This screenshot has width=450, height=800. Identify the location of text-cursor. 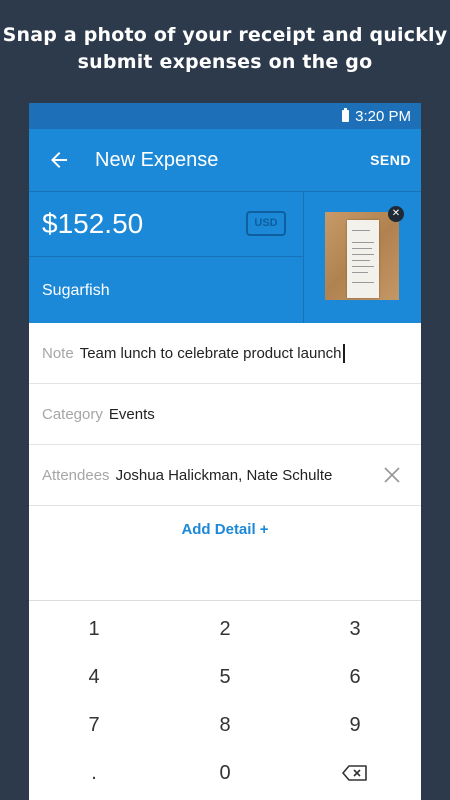
(343, 353).